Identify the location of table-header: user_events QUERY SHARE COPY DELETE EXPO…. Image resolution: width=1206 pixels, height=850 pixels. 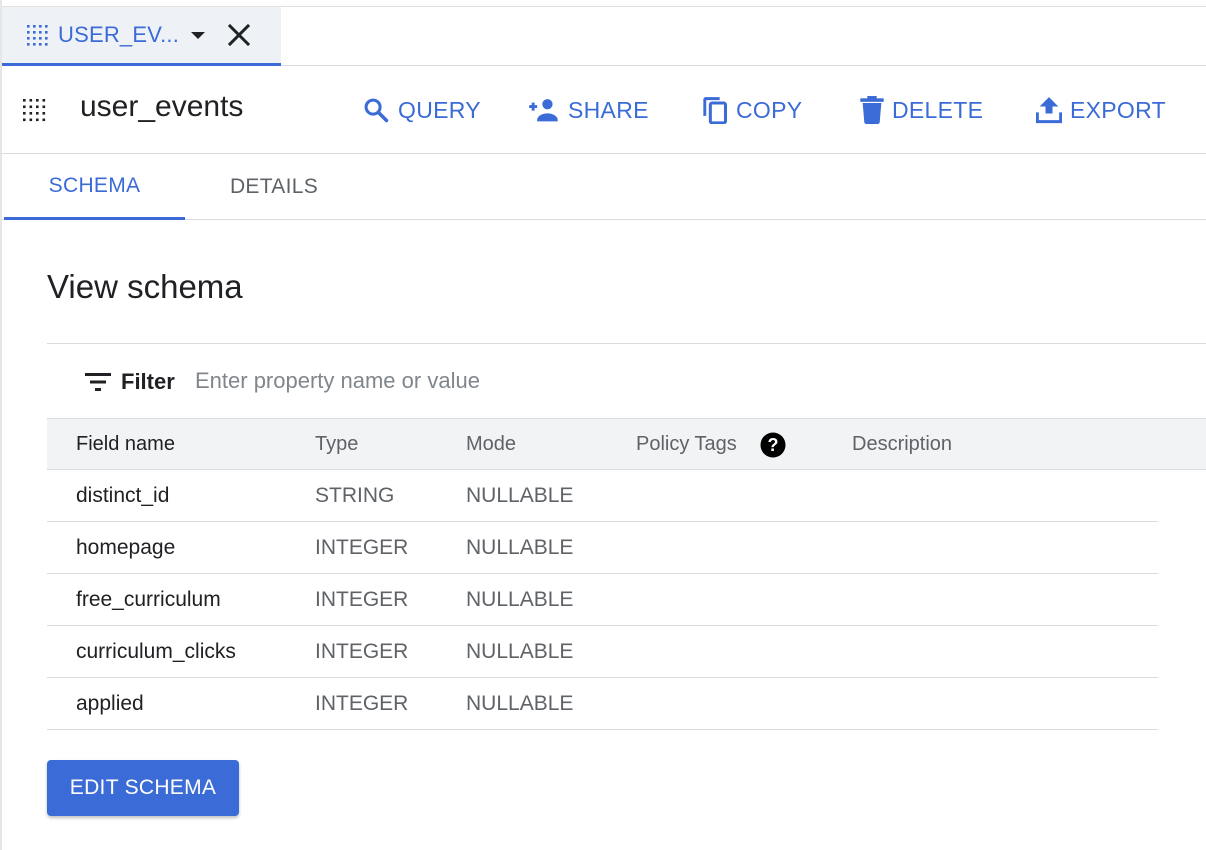
(604, 110).